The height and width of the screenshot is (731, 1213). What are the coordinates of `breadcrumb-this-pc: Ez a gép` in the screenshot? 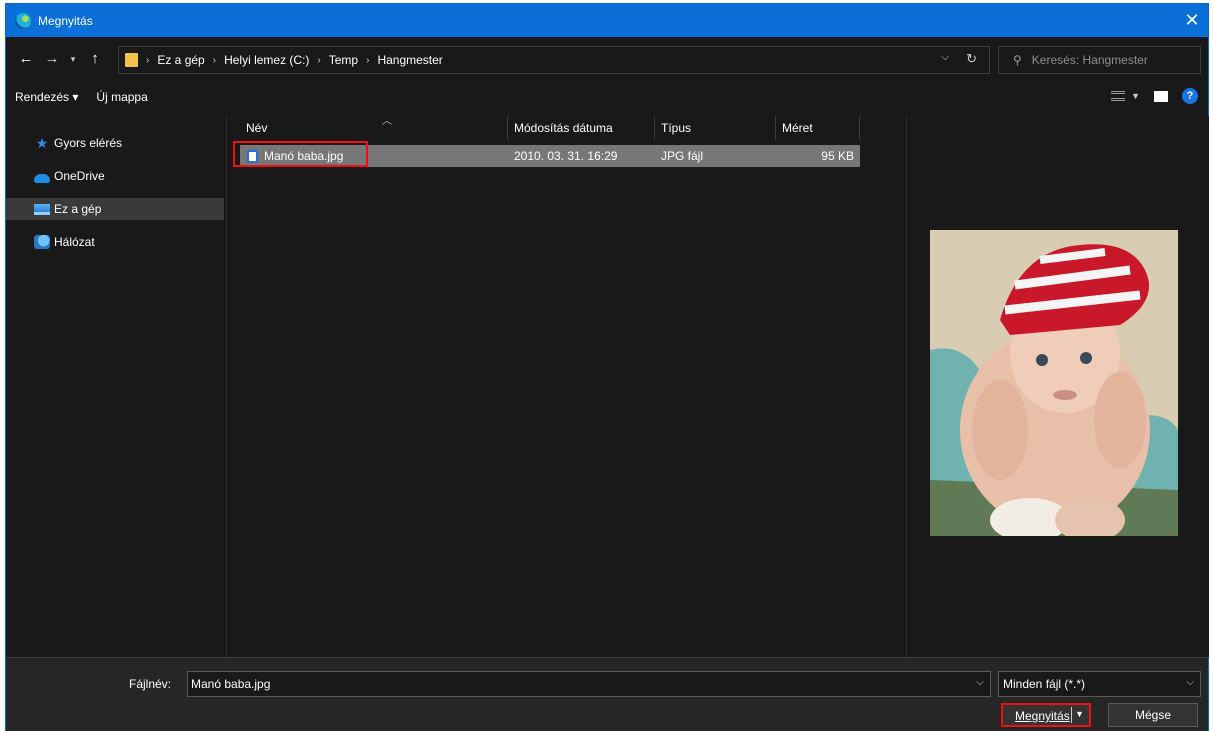 It's located at (180, 60).